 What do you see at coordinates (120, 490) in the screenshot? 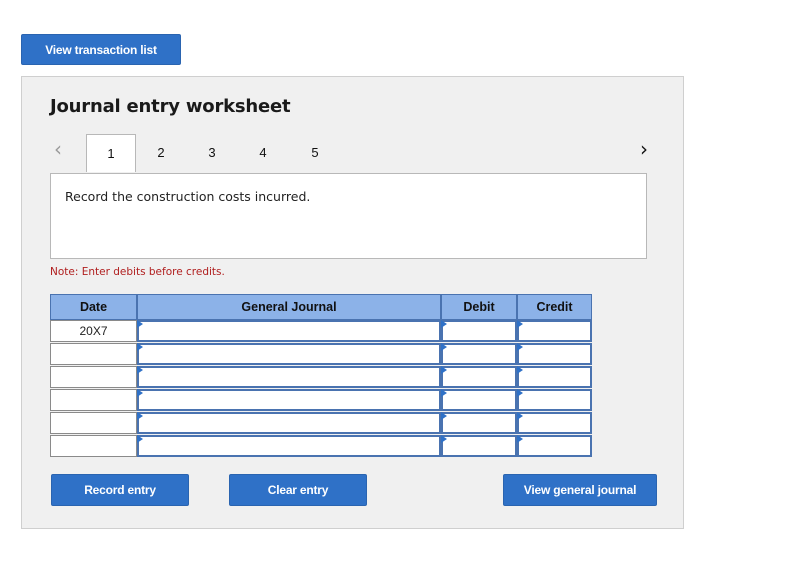
I see `record-entry-button: Record entry` at bounding box center [120, 490].